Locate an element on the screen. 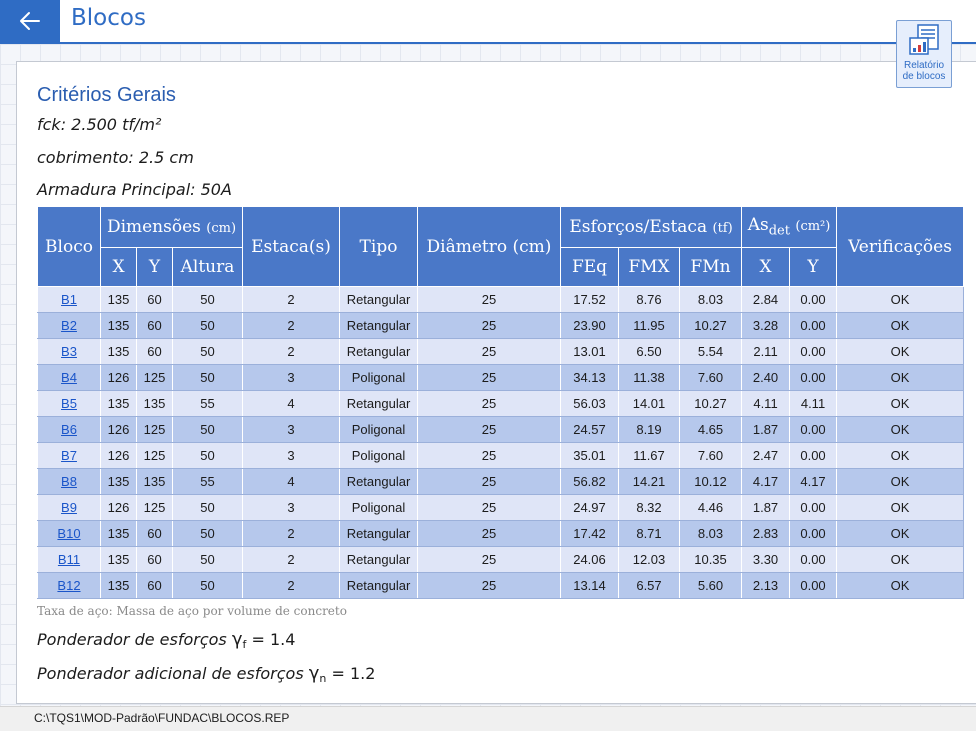 Image resolution: width=976 pixels, height=731 pixels. col-header-fmn: FMn is located at coordinates (710, 267).